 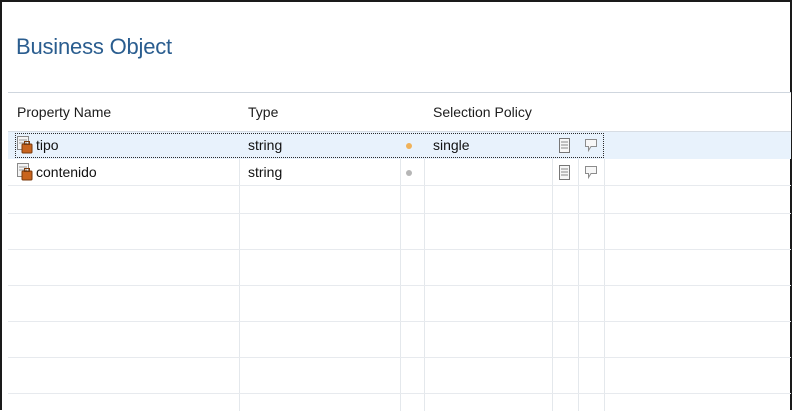 I want to click on table-header: Property Name Type Selection Policy, so click(x=399, y=112).